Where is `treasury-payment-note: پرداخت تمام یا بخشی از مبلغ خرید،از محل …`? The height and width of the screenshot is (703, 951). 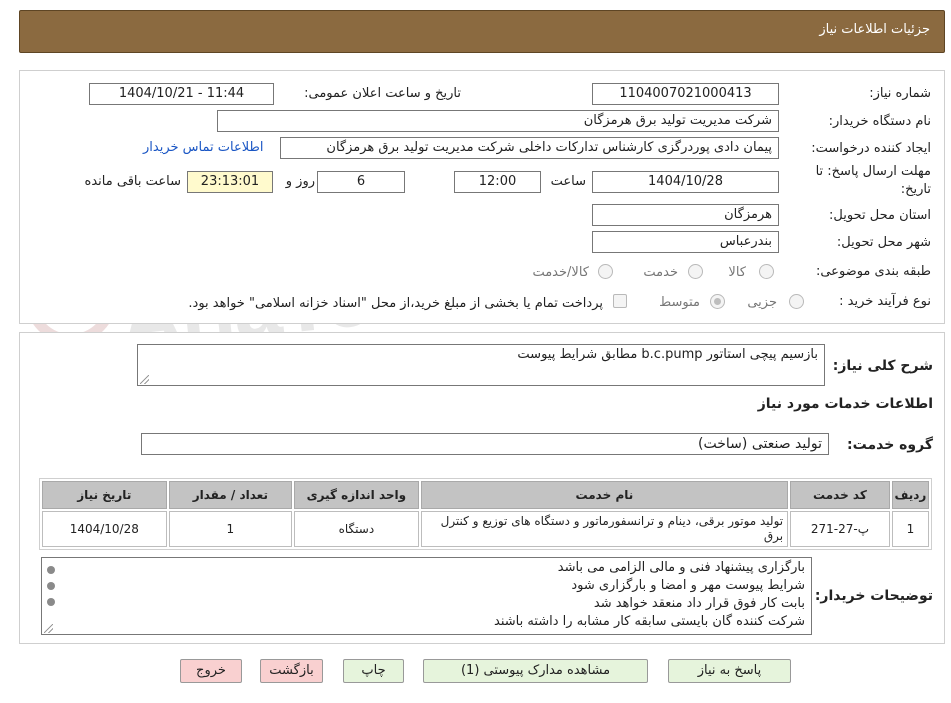 treasury-payment-note: پرداخت تمام یا بخشی از مبلغ خرید،از محل … is located at coordinates (395, 303).